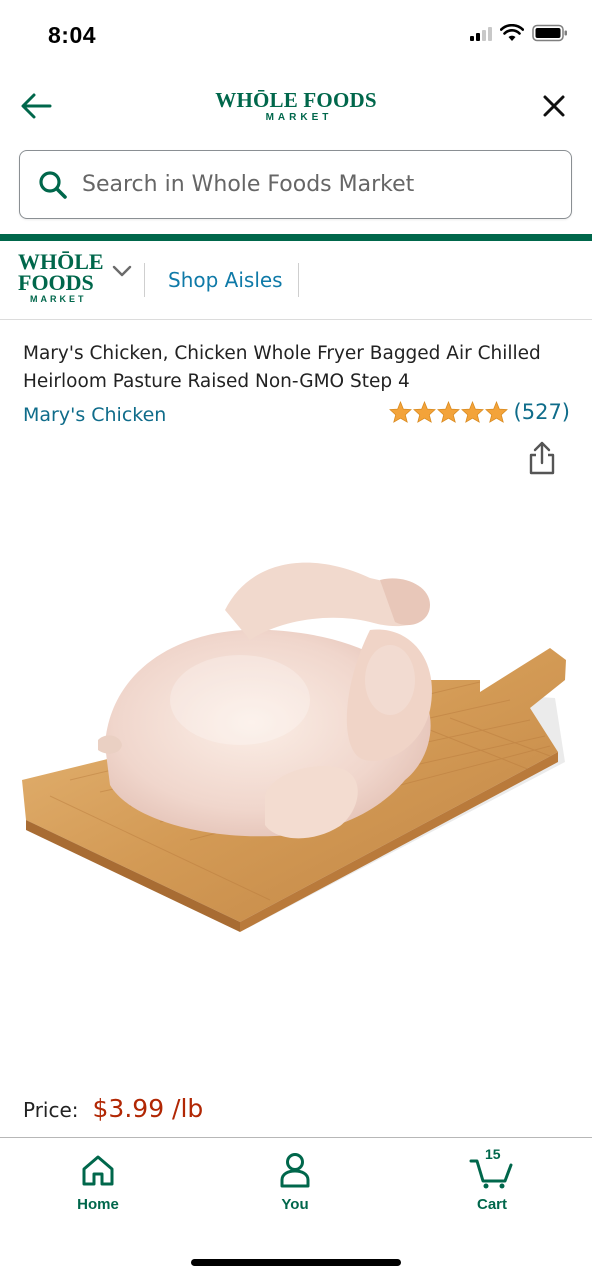  What do you see at coordinates (94, 415) in the screenshot?
I see `brand-link: Mary's Chicken` at bounding box center [94, 415].